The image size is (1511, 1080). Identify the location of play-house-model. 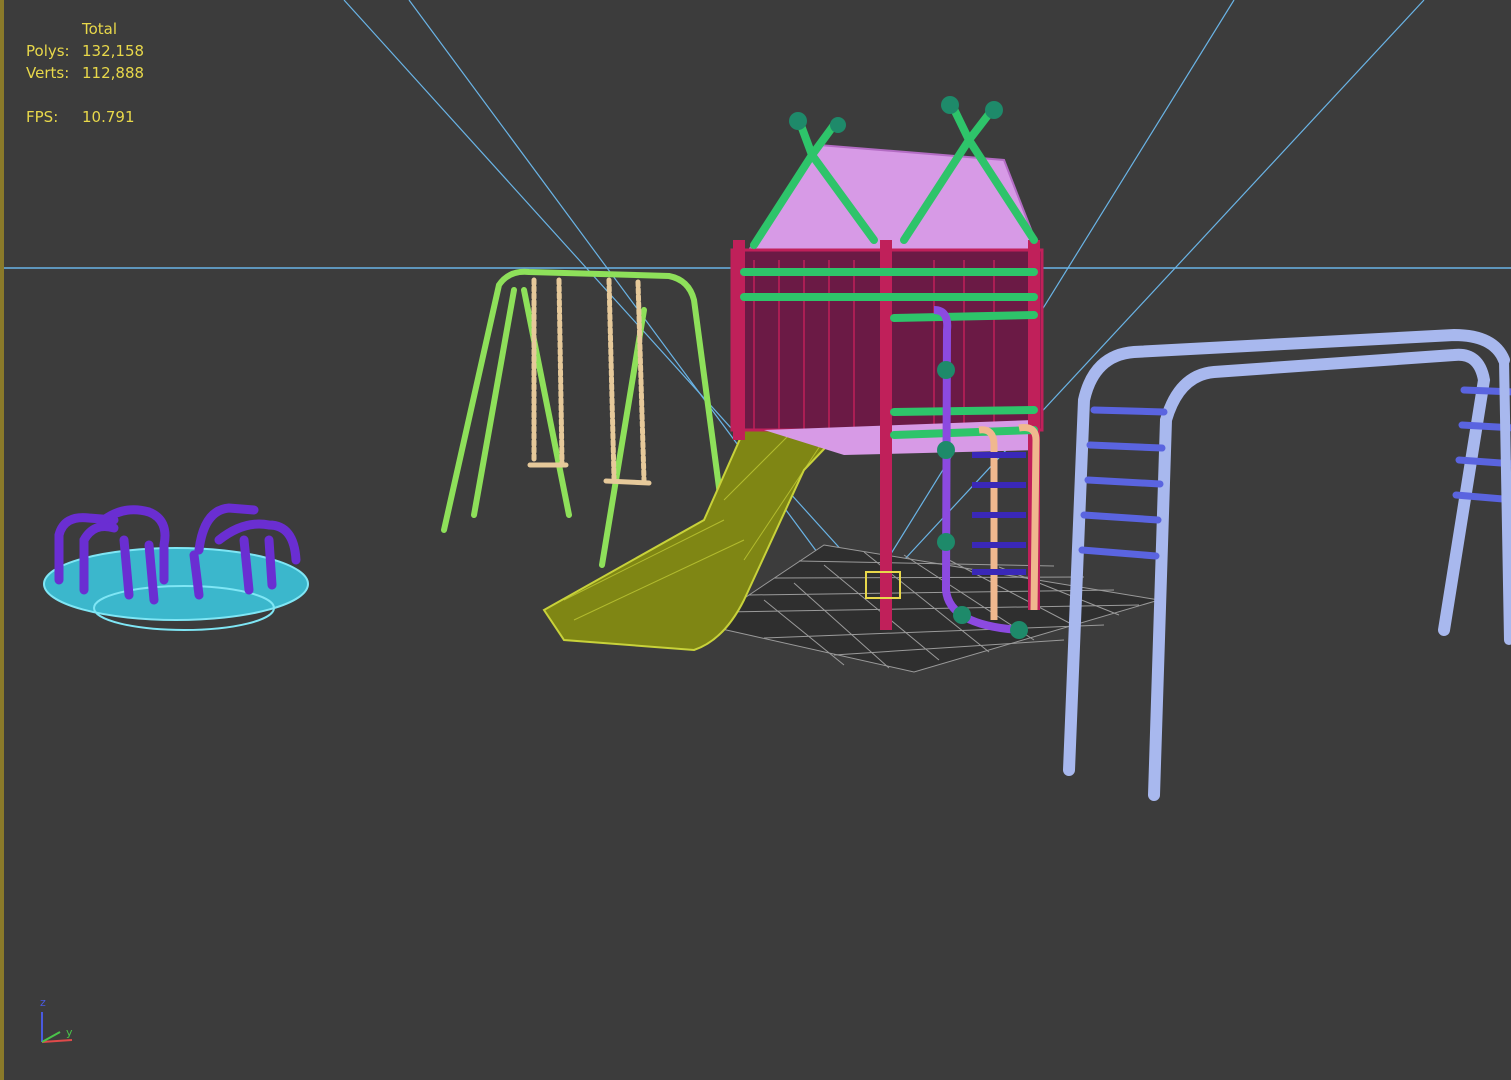
(887, 367).